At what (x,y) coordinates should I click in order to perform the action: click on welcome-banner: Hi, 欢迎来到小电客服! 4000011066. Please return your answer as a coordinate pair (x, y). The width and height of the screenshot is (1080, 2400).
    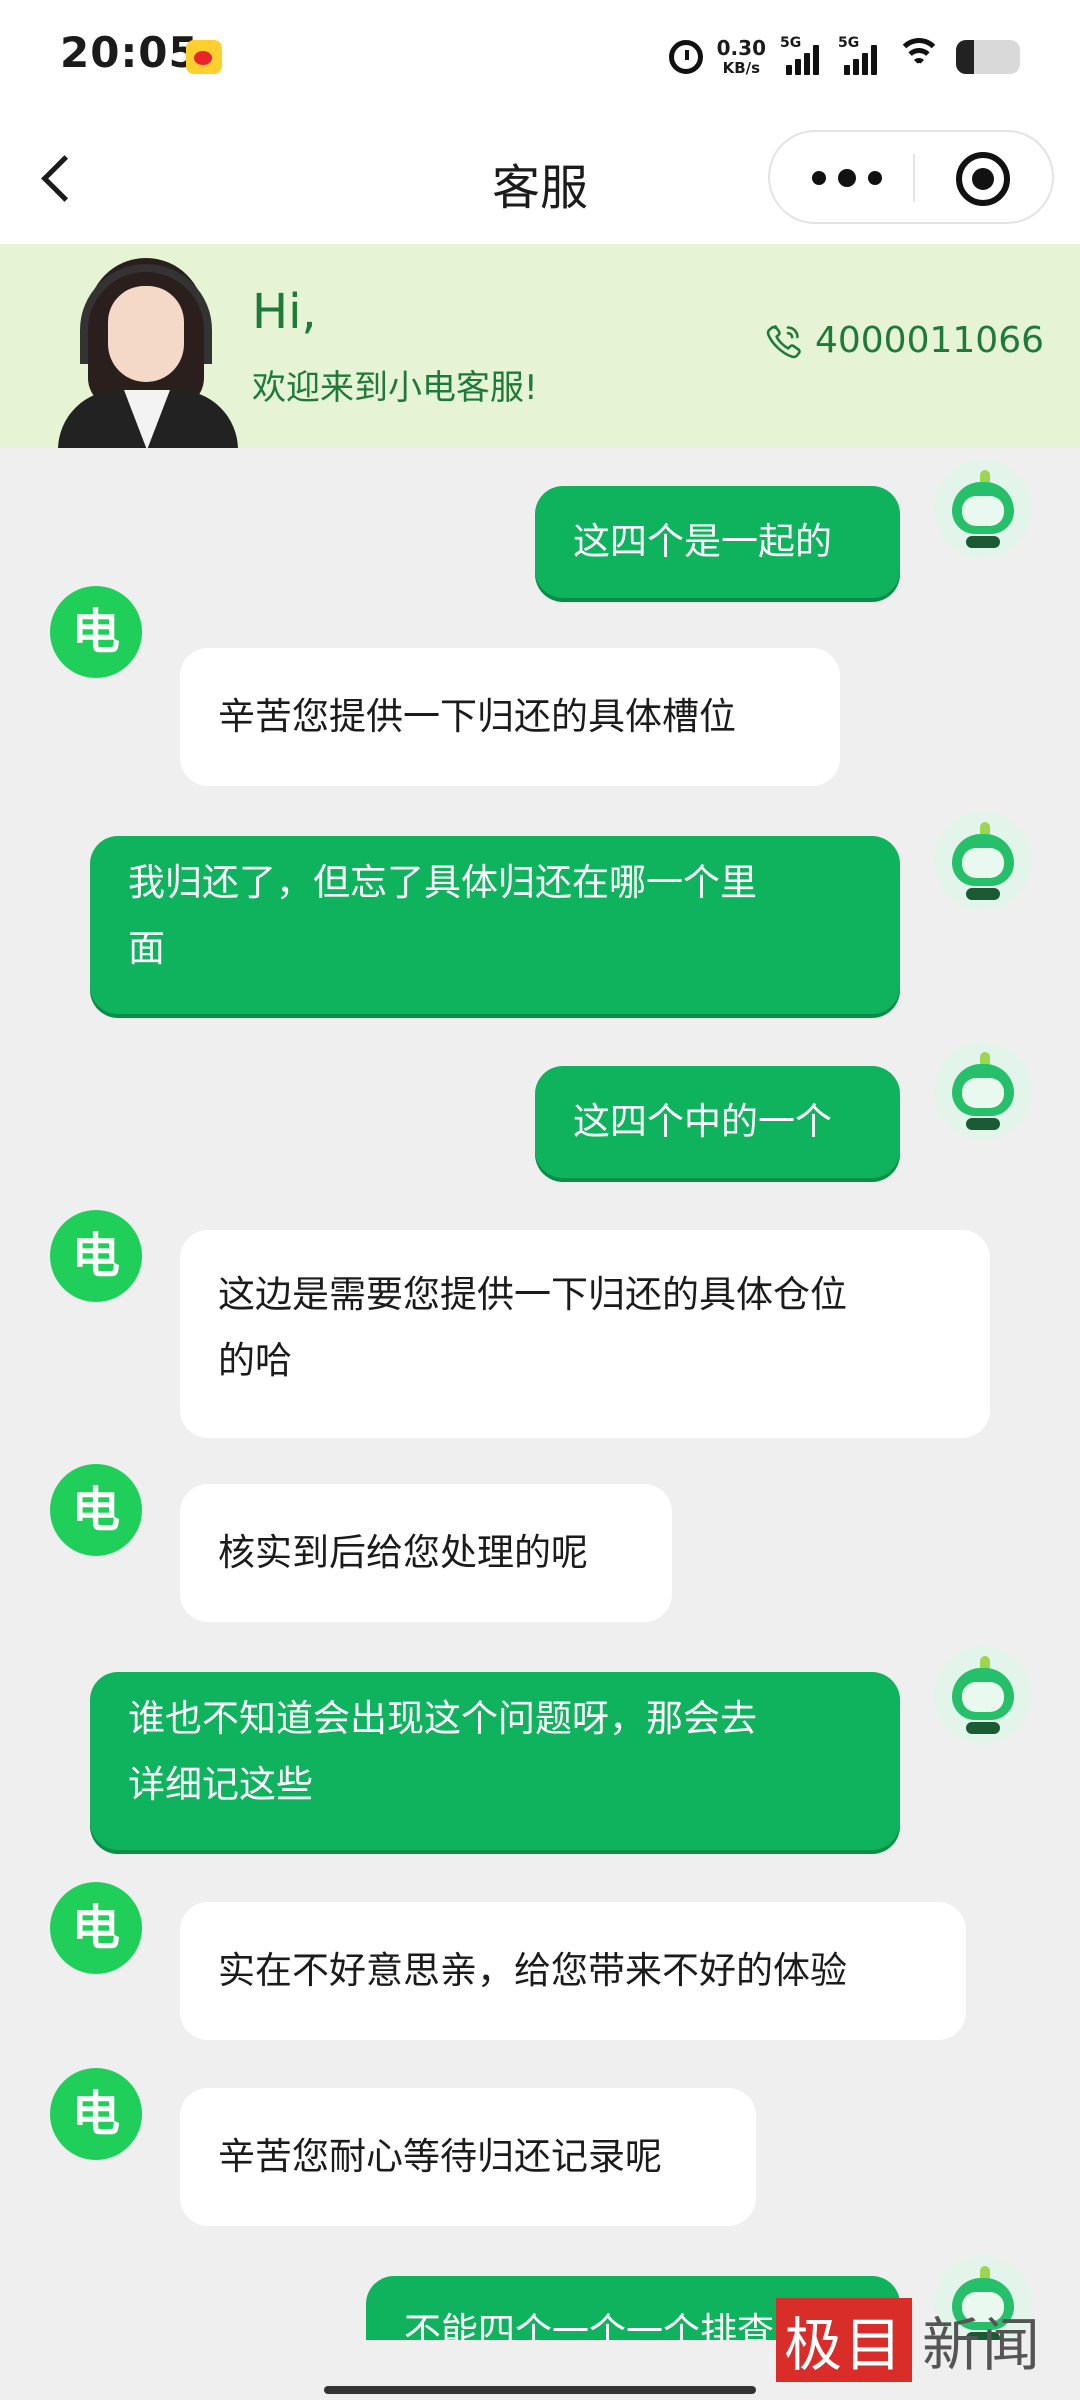
    Looking at the image, I should click on (540, 346).